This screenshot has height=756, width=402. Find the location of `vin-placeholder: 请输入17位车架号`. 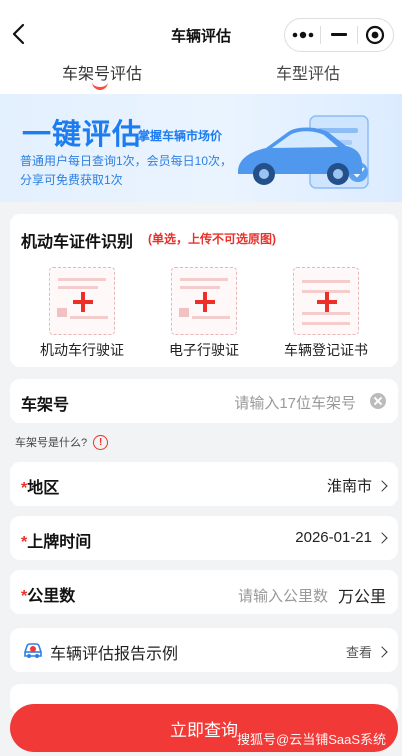

vin-placeholder: 请输入17位车架号 is located at coordinates (295, 403).